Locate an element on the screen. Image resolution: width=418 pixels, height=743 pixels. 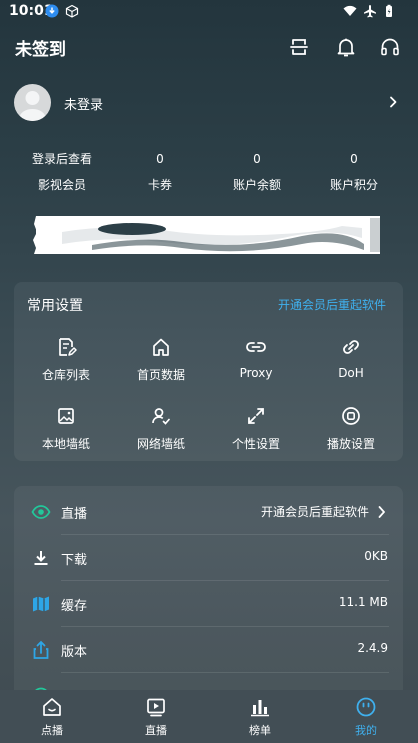
stat-coupons: 0 卡券 is located at coordinates (160, 171).